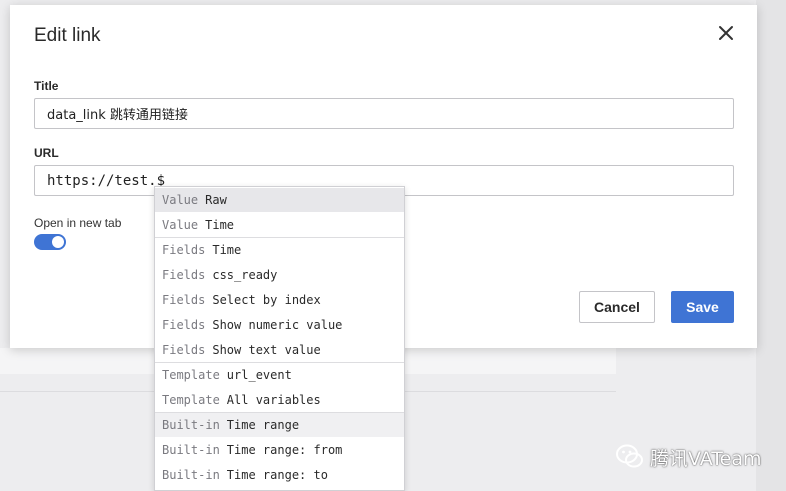 This screenshot has width=786, height=491. What do you see at coordinates (277, 475) in the screenshot?
I see `suggestion-label: Time range: to` at bounding box center [277, 475].